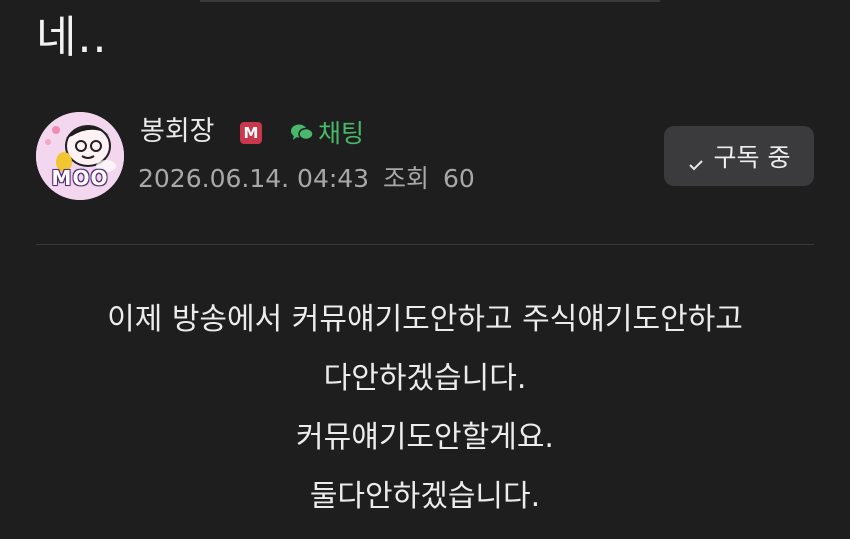 Image resolution: width=850 pixels, height=539 pixels. What do you see at coordinates (254, 178) in the screenshot?
I see `post-datetime: 2026.06.14. 04:43` at bounding box center [254, 178].